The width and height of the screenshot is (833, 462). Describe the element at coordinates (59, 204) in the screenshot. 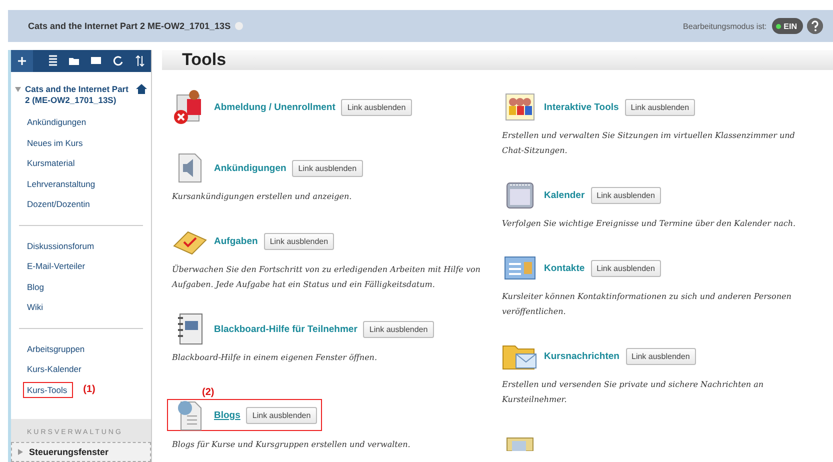

I see `sidebar-link: Dozent/Dozentin` at that location.